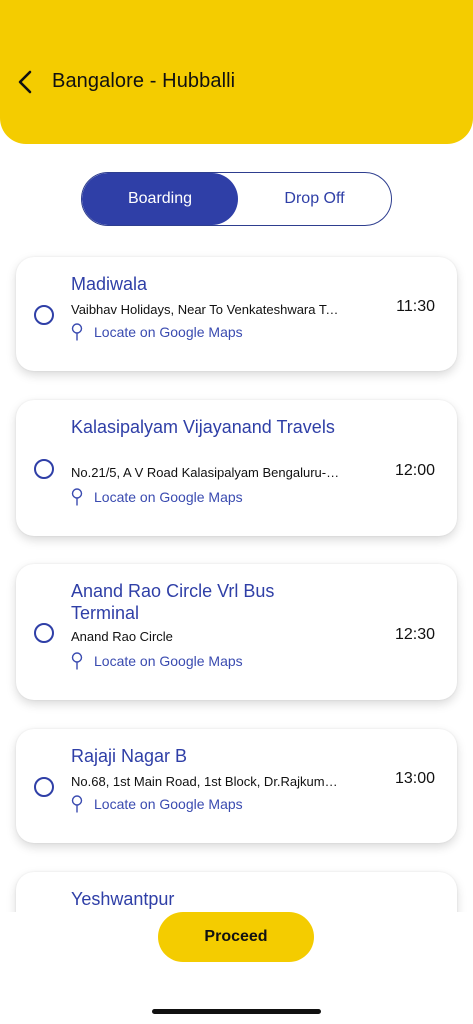 The width and height of the screenshot is (473, 1024). Describe the element at coordinates (122, 636) in the screenshot. I see `stop-address: Anand Rao Circle` at that location.